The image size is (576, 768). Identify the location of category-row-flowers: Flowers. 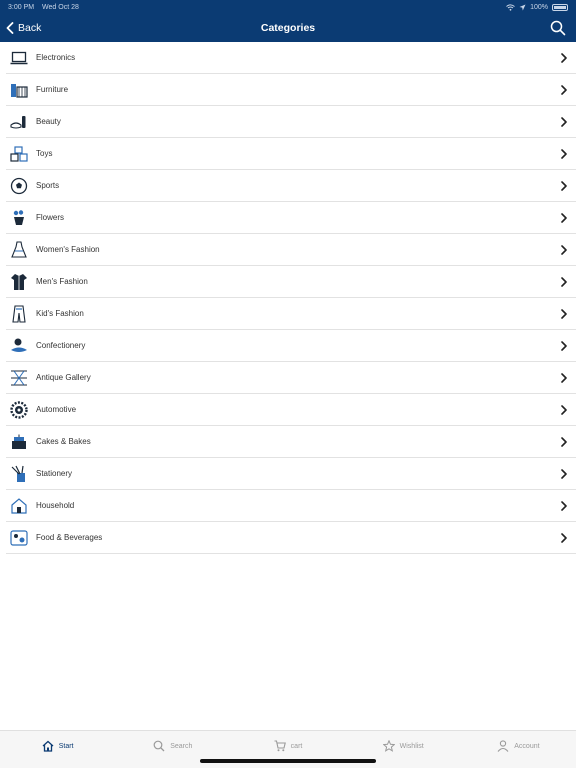
(291, 218).